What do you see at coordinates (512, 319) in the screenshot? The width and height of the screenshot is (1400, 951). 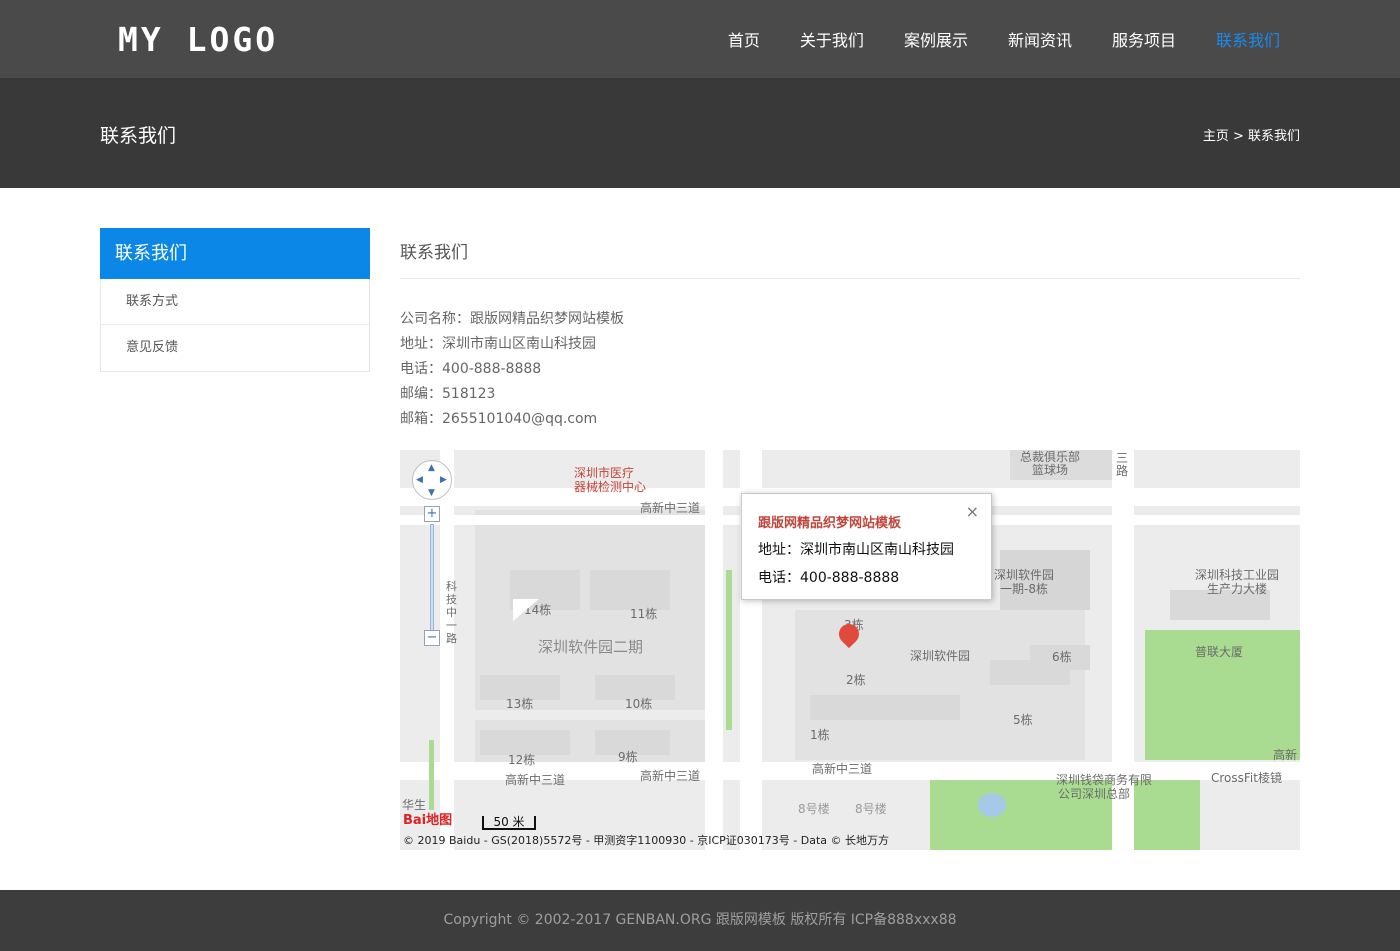 I see `company-name: 公司名称：跟版网精品织梦网站模板` at bounding box center [512, 319].